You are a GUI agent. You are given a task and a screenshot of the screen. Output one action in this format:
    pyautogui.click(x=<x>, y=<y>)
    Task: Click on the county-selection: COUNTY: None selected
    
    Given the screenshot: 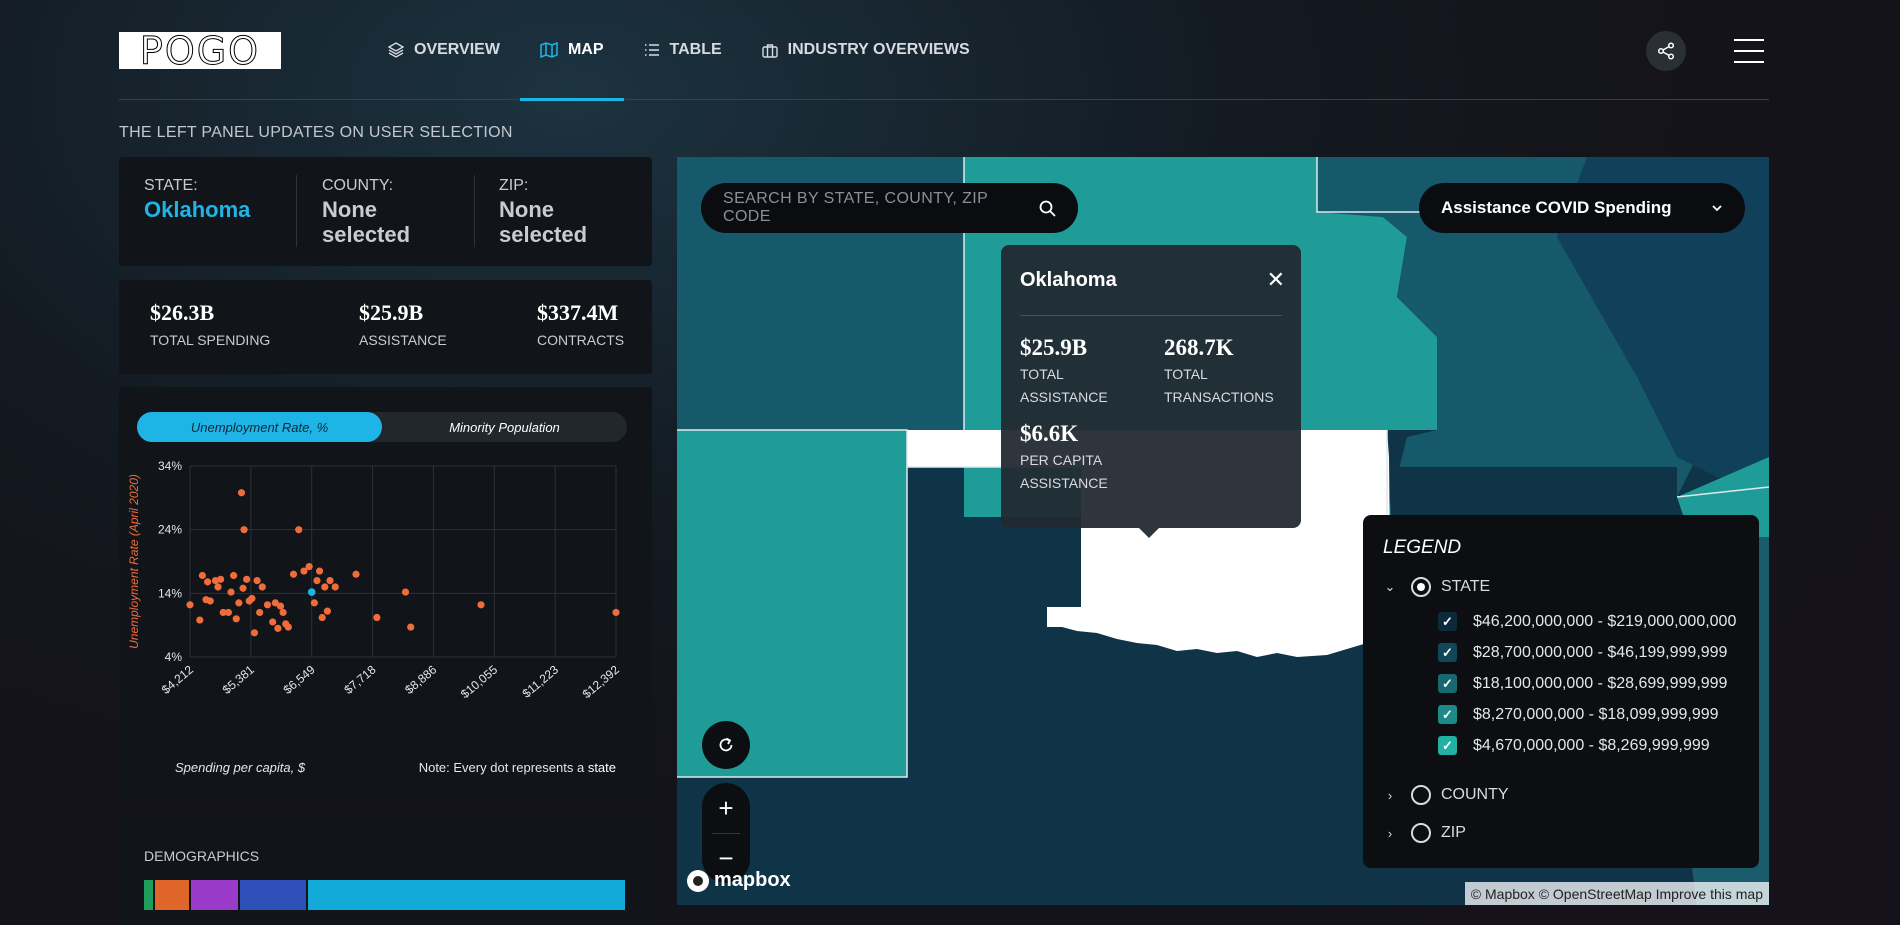 What is the action you would take?
    pyautogui.click(x=377, y=212)
    